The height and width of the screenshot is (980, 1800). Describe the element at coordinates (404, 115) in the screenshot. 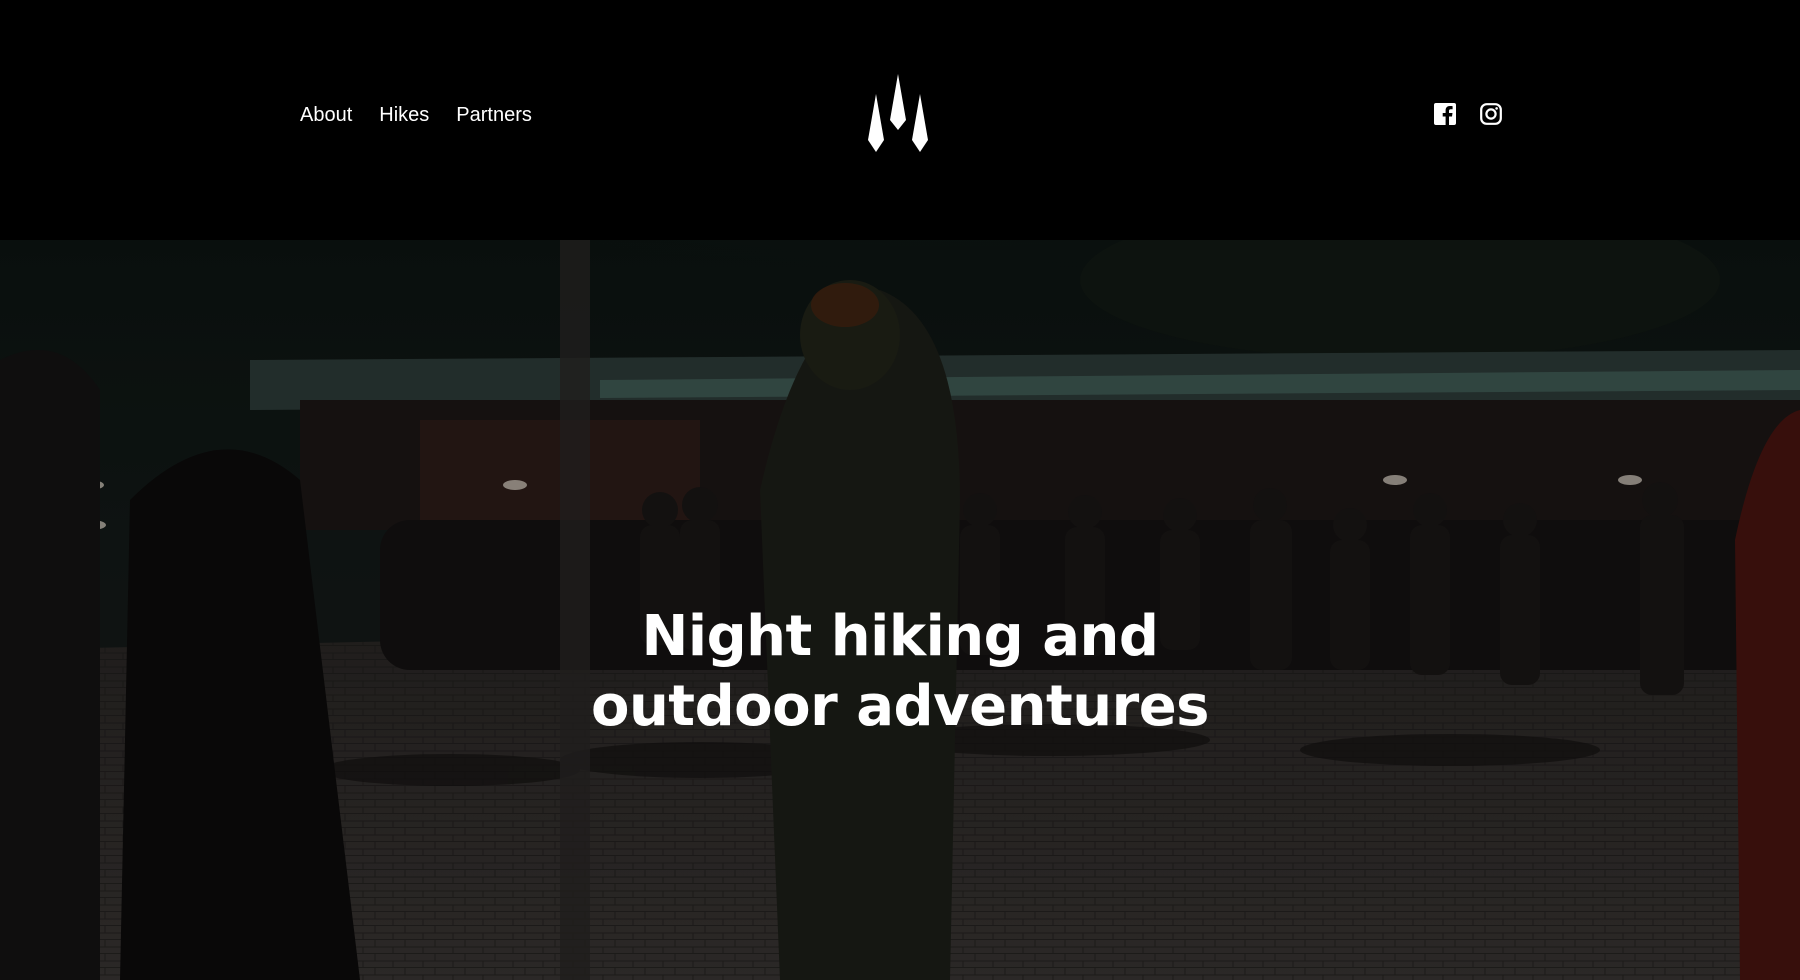

I see `nav-link-hikes: Hikes` at that location.